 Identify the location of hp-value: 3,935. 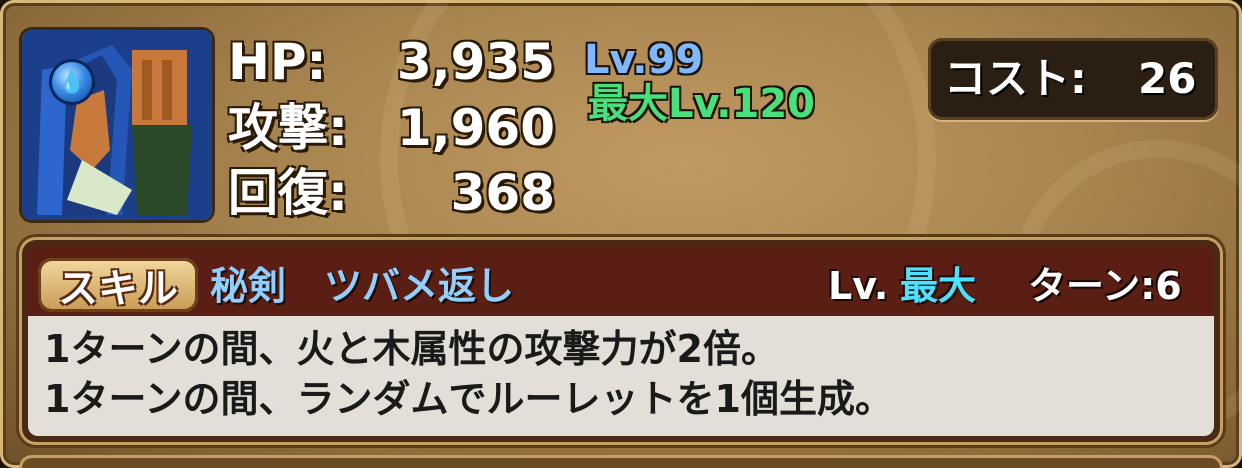
(475, 62).